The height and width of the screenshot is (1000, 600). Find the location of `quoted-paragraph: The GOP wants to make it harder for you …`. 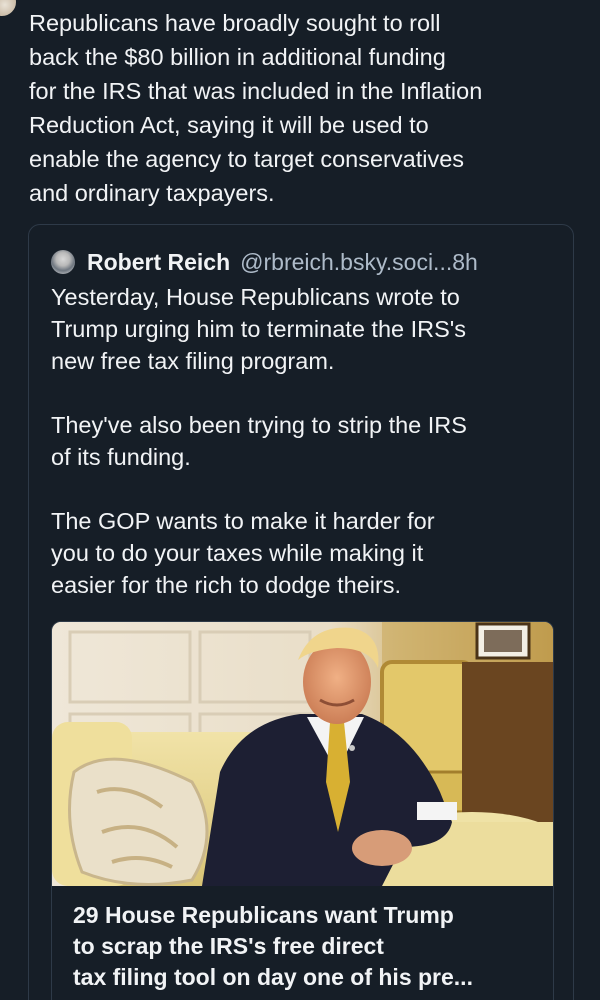

quoted-paragraph: The GOP wants to make it harder for you … is located at coordinates (243, 553).